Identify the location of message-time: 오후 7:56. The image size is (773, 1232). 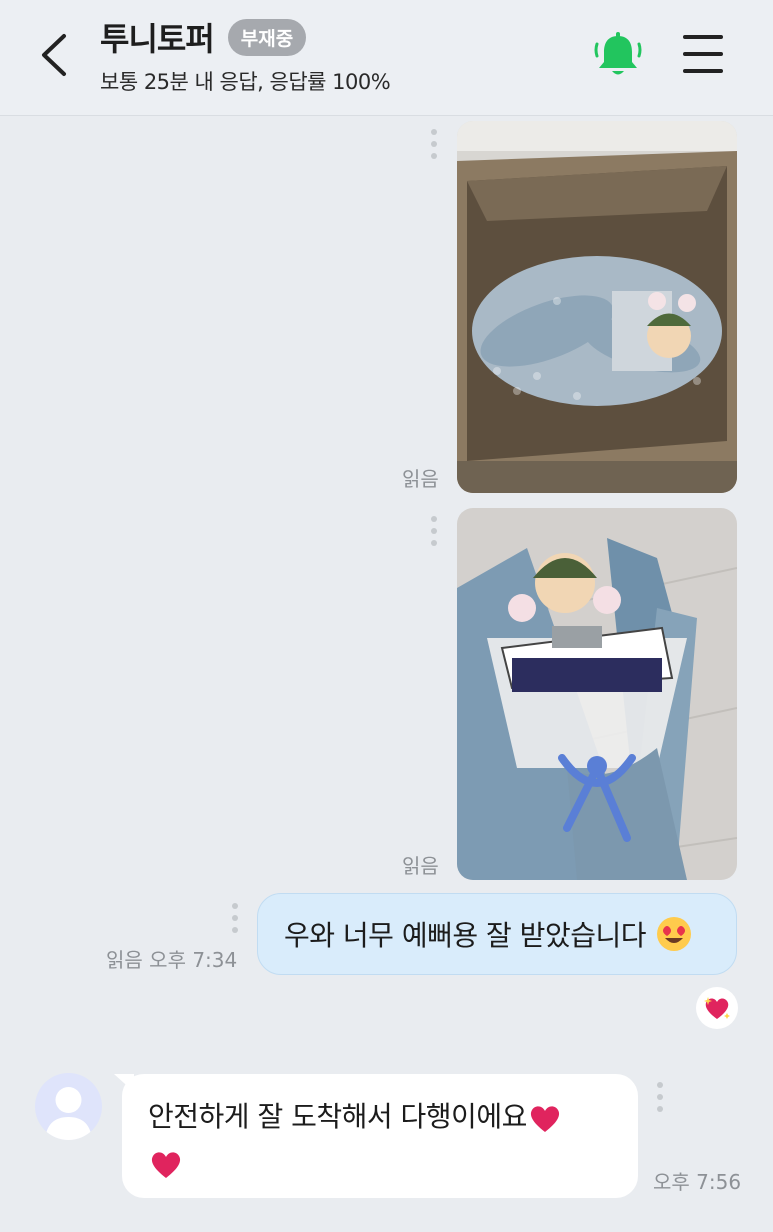
(697, 1182).